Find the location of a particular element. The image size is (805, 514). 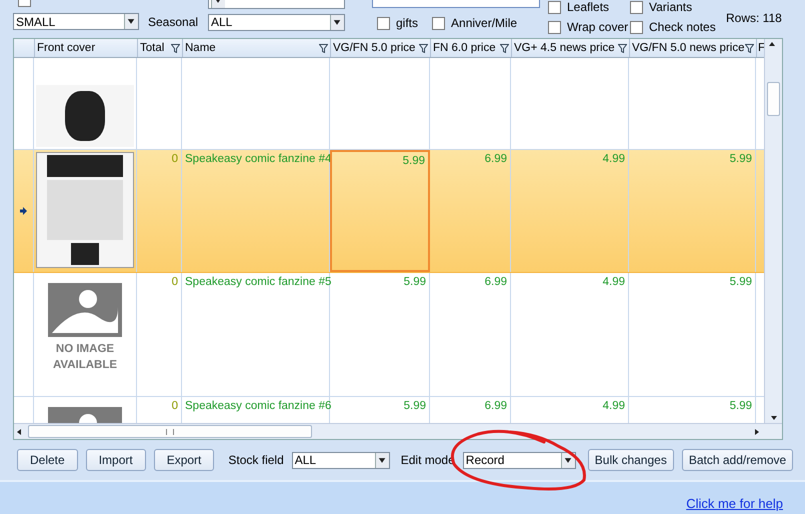

column-header: FN 6.0 price is located at coordinates (471, 48).